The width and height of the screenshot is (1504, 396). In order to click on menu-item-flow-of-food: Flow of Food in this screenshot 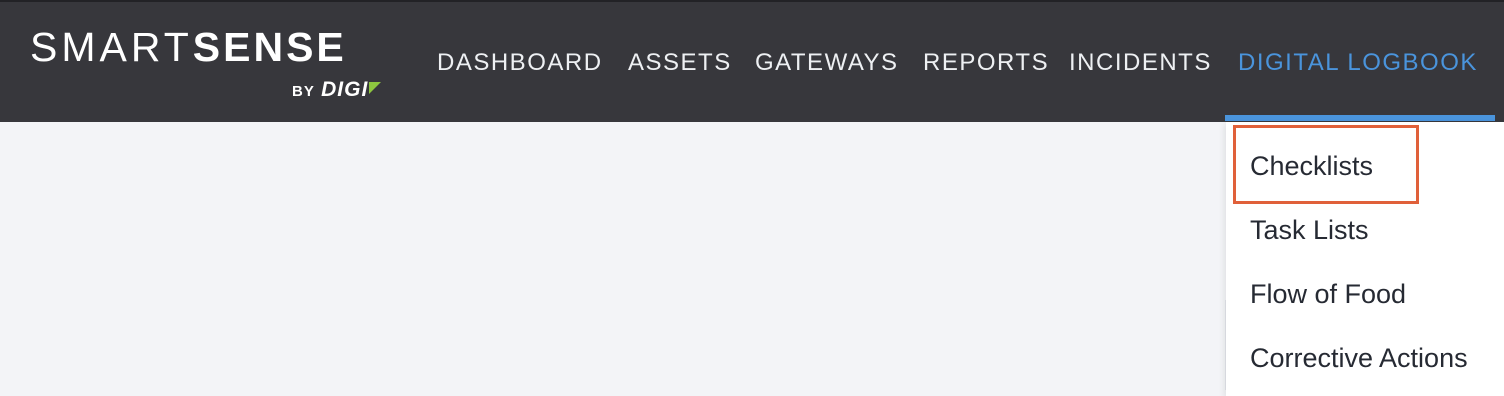, I will do `click(1328, 294)`.